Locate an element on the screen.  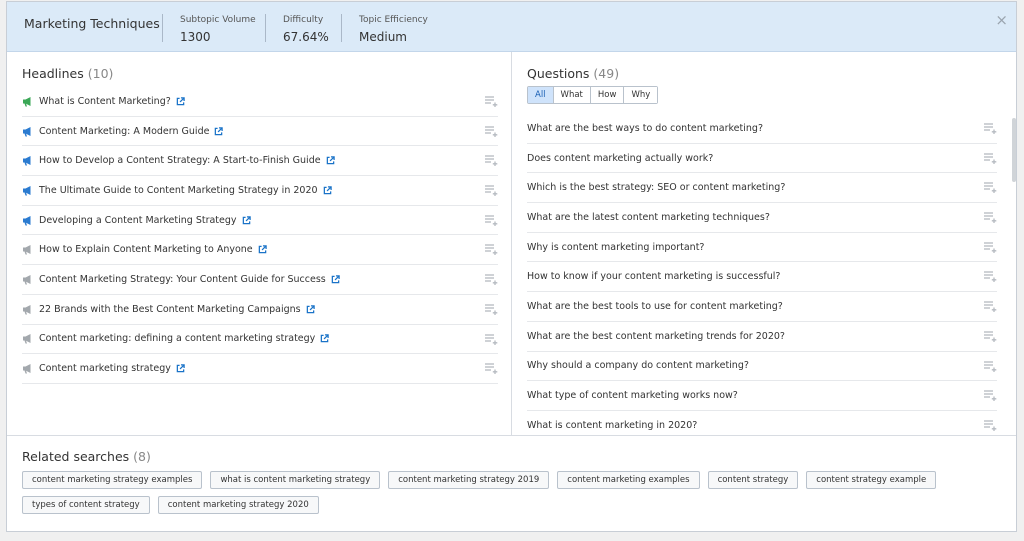
topic-title: Marketing Techniques is located at coordinates (92, 23).